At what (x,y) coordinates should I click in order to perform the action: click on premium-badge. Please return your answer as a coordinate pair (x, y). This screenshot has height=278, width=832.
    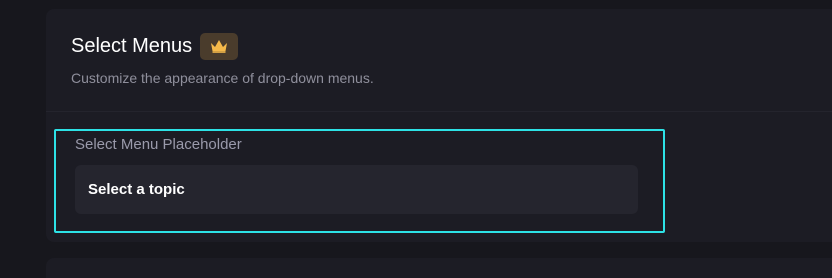
    Looking at the image, I should click on (219, 46).